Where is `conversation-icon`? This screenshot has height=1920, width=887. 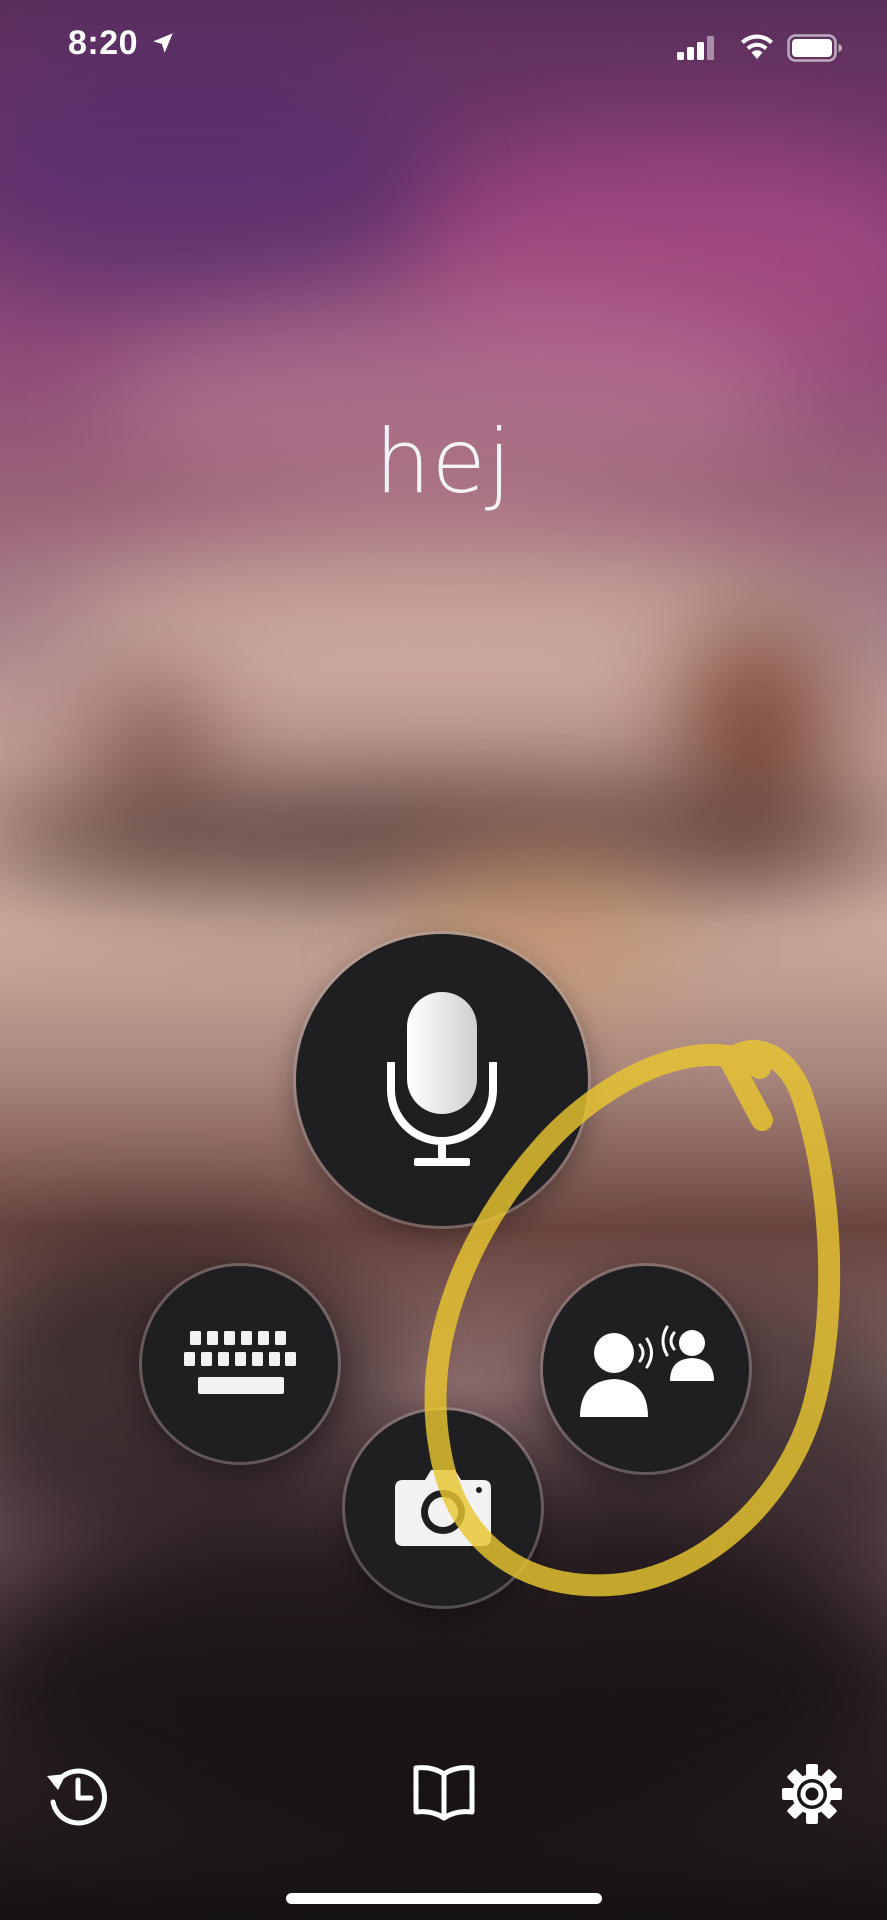 conversation-icon is located at coordinates (647, 1371).